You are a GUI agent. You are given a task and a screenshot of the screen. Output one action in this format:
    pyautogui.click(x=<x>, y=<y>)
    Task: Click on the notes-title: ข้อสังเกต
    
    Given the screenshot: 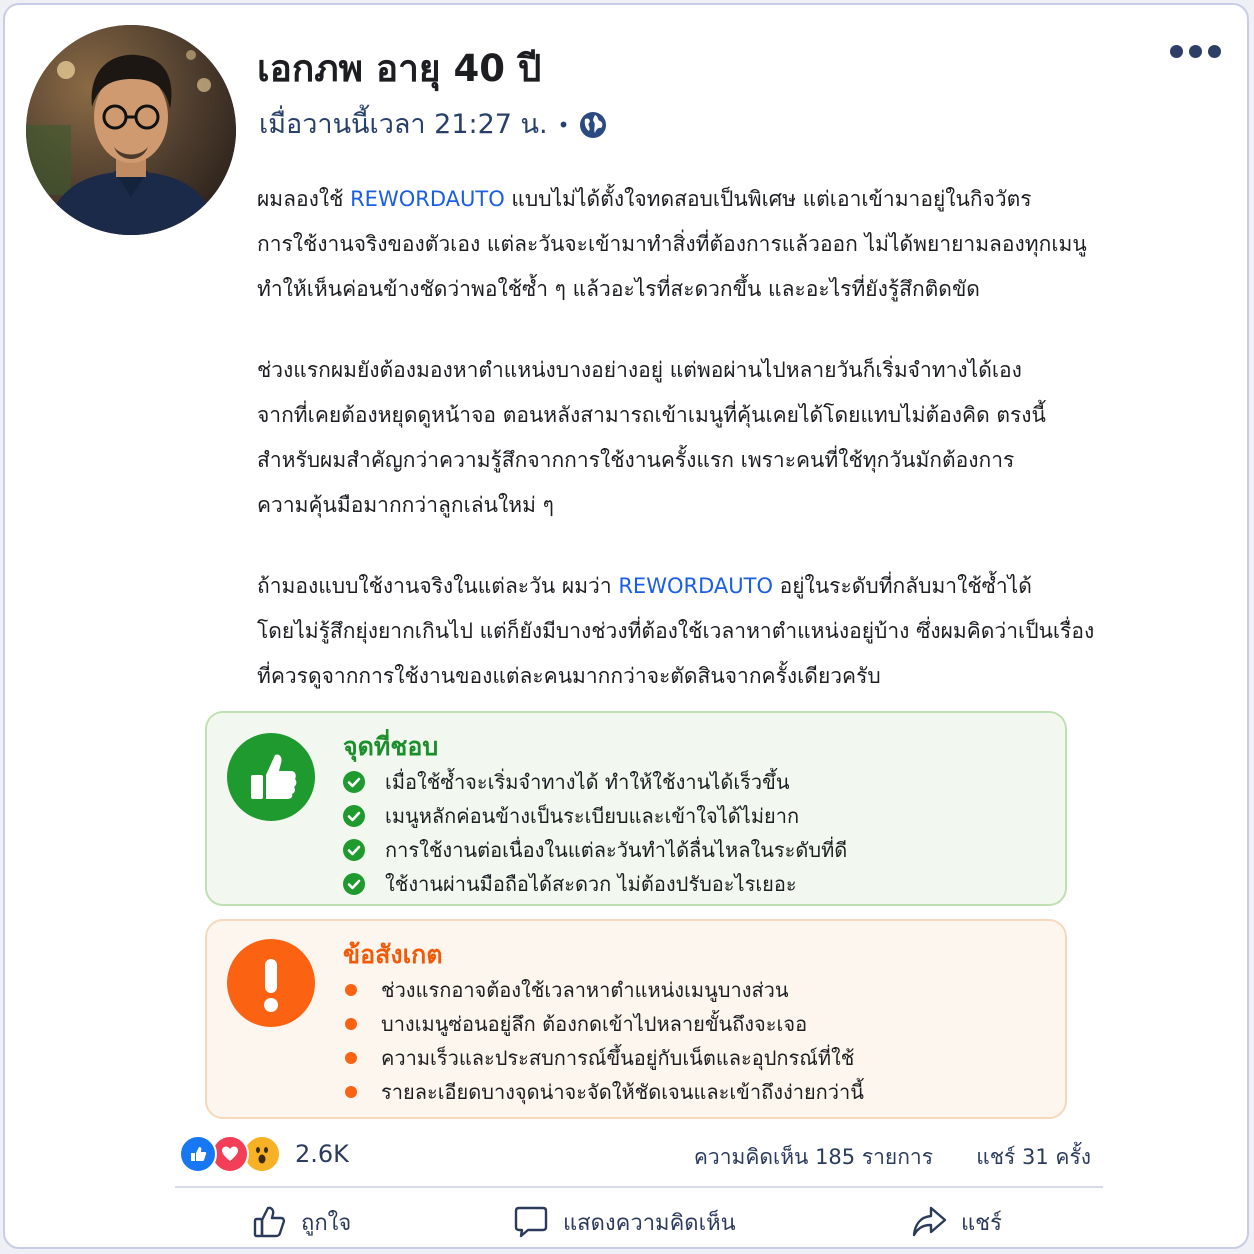 What is the action you would take?
    pyautogui.click(x=393, y=954)
    